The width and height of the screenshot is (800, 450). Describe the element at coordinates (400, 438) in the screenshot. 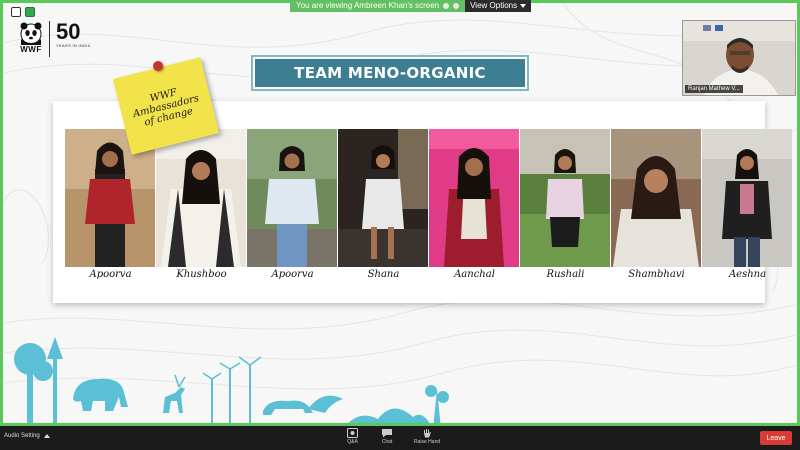

I see `meeting-toolbar: Audio Setting Q&A Chat Raise Hand Leave` at that location.